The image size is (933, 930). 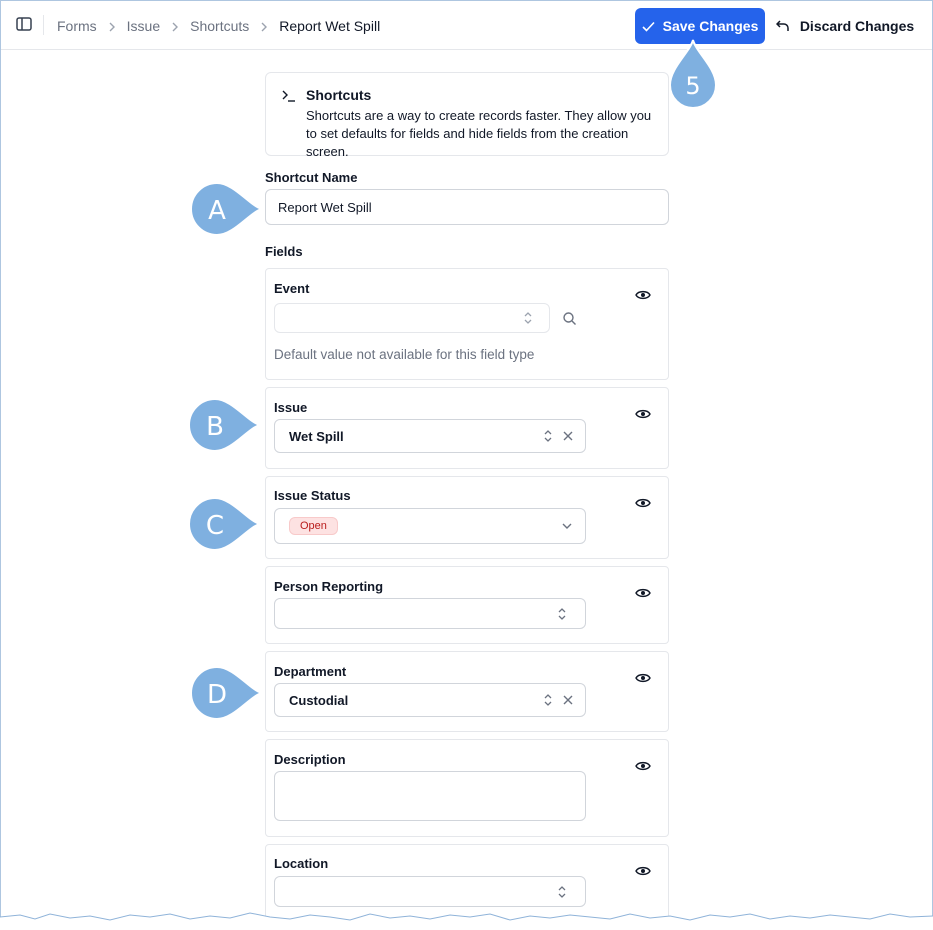 I want to click on issue-label: Issue, so click(x=291, y=407).